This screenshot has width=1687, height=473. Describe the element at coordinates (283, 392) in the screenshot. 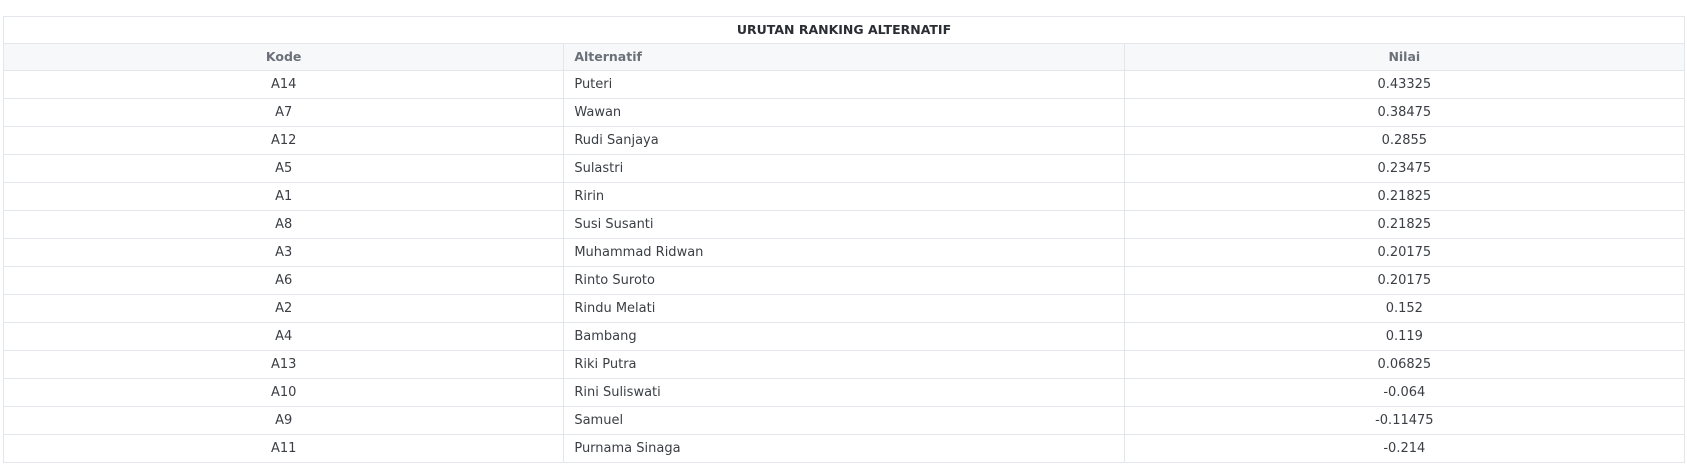

I see `cell-kode: A10` at that location.